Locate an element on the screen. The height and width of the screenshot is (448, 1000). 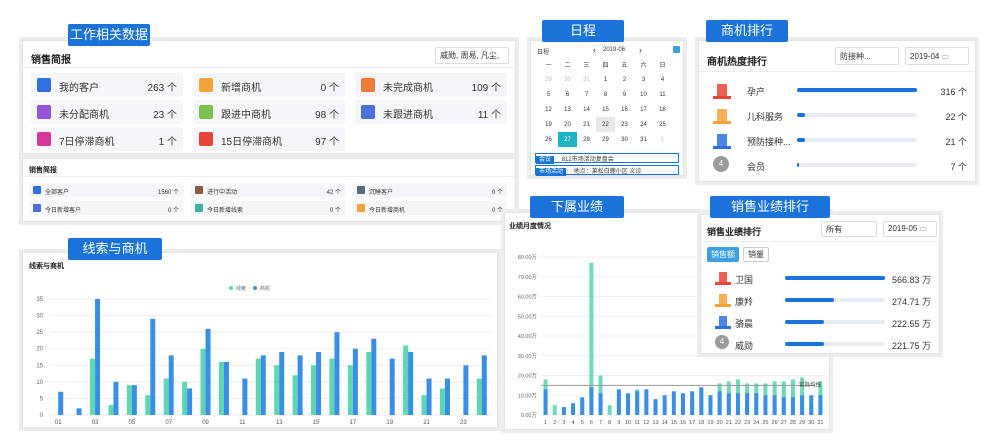
calendar-day: 11 is located at coordinates (662, 94).